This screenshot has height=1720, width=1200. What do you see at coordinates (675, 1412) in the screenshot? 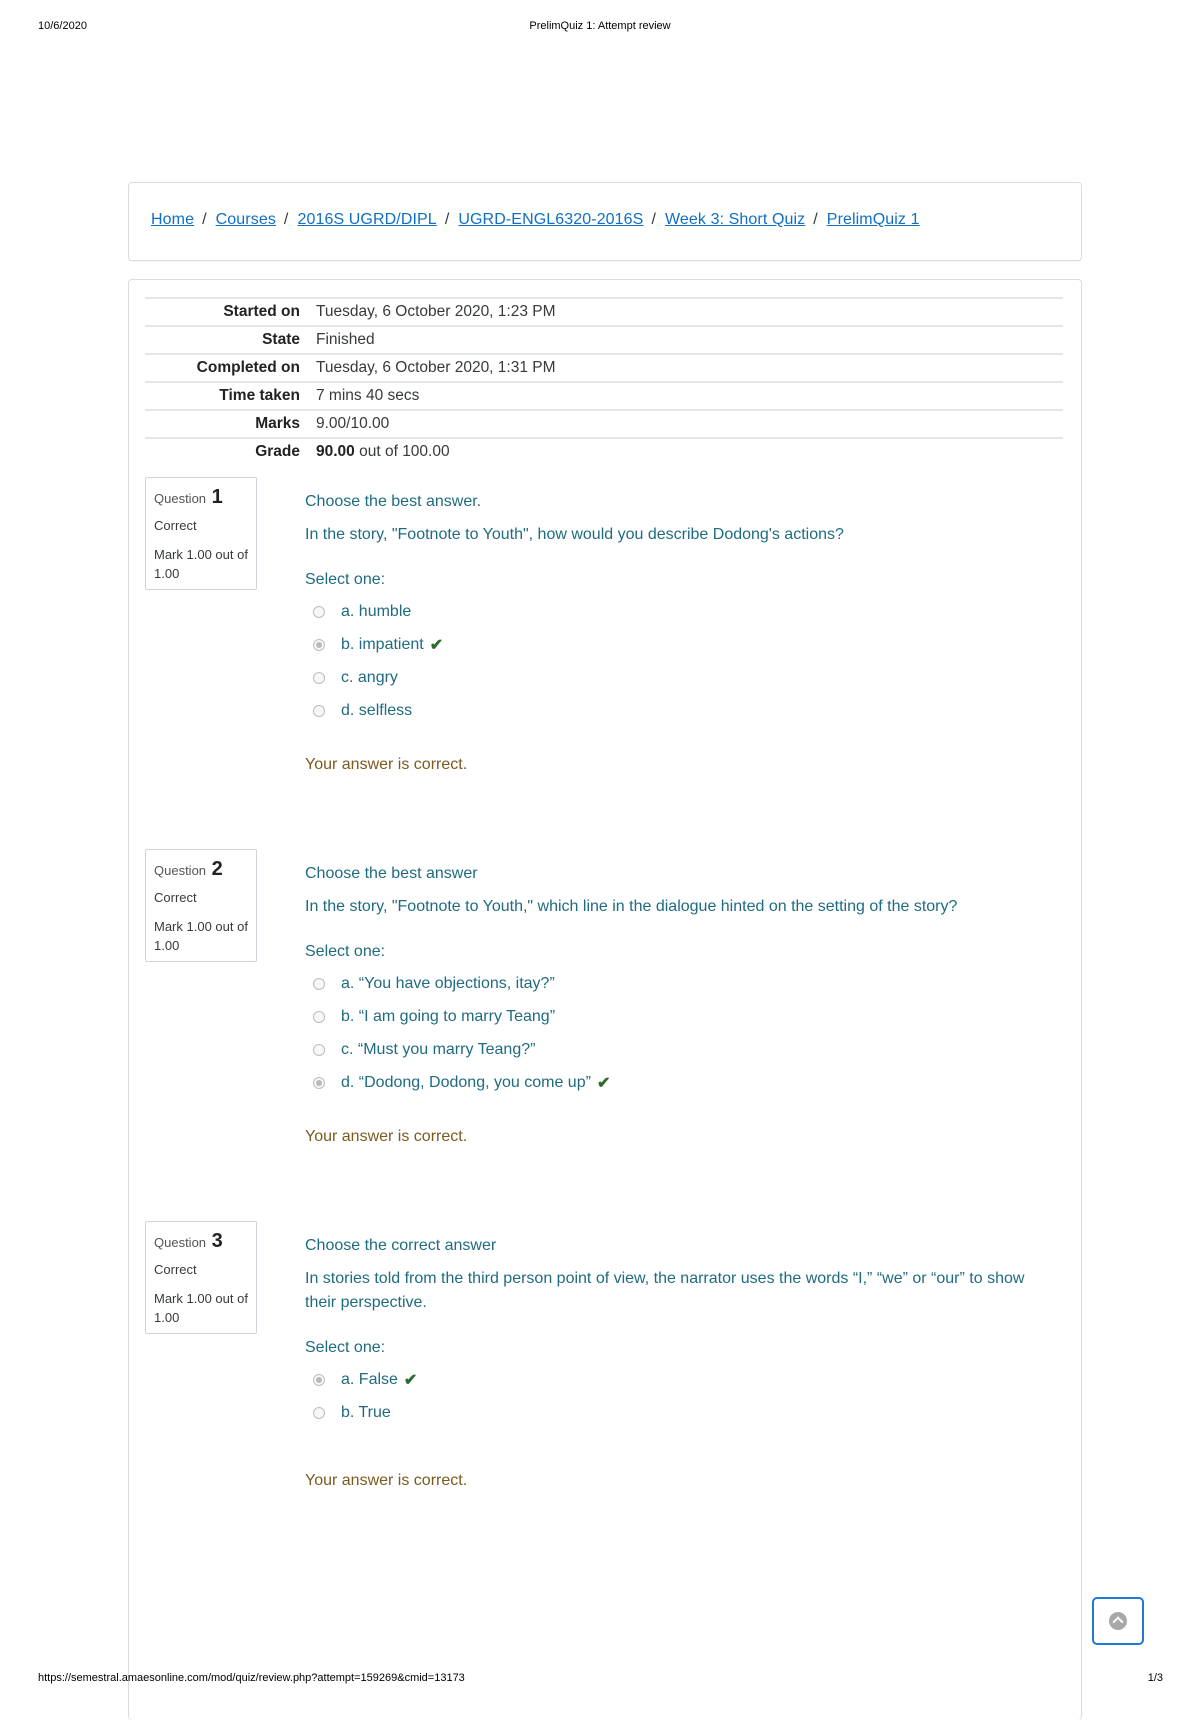
I see `answer-option: b. True` at bounding box center [675, 1412].